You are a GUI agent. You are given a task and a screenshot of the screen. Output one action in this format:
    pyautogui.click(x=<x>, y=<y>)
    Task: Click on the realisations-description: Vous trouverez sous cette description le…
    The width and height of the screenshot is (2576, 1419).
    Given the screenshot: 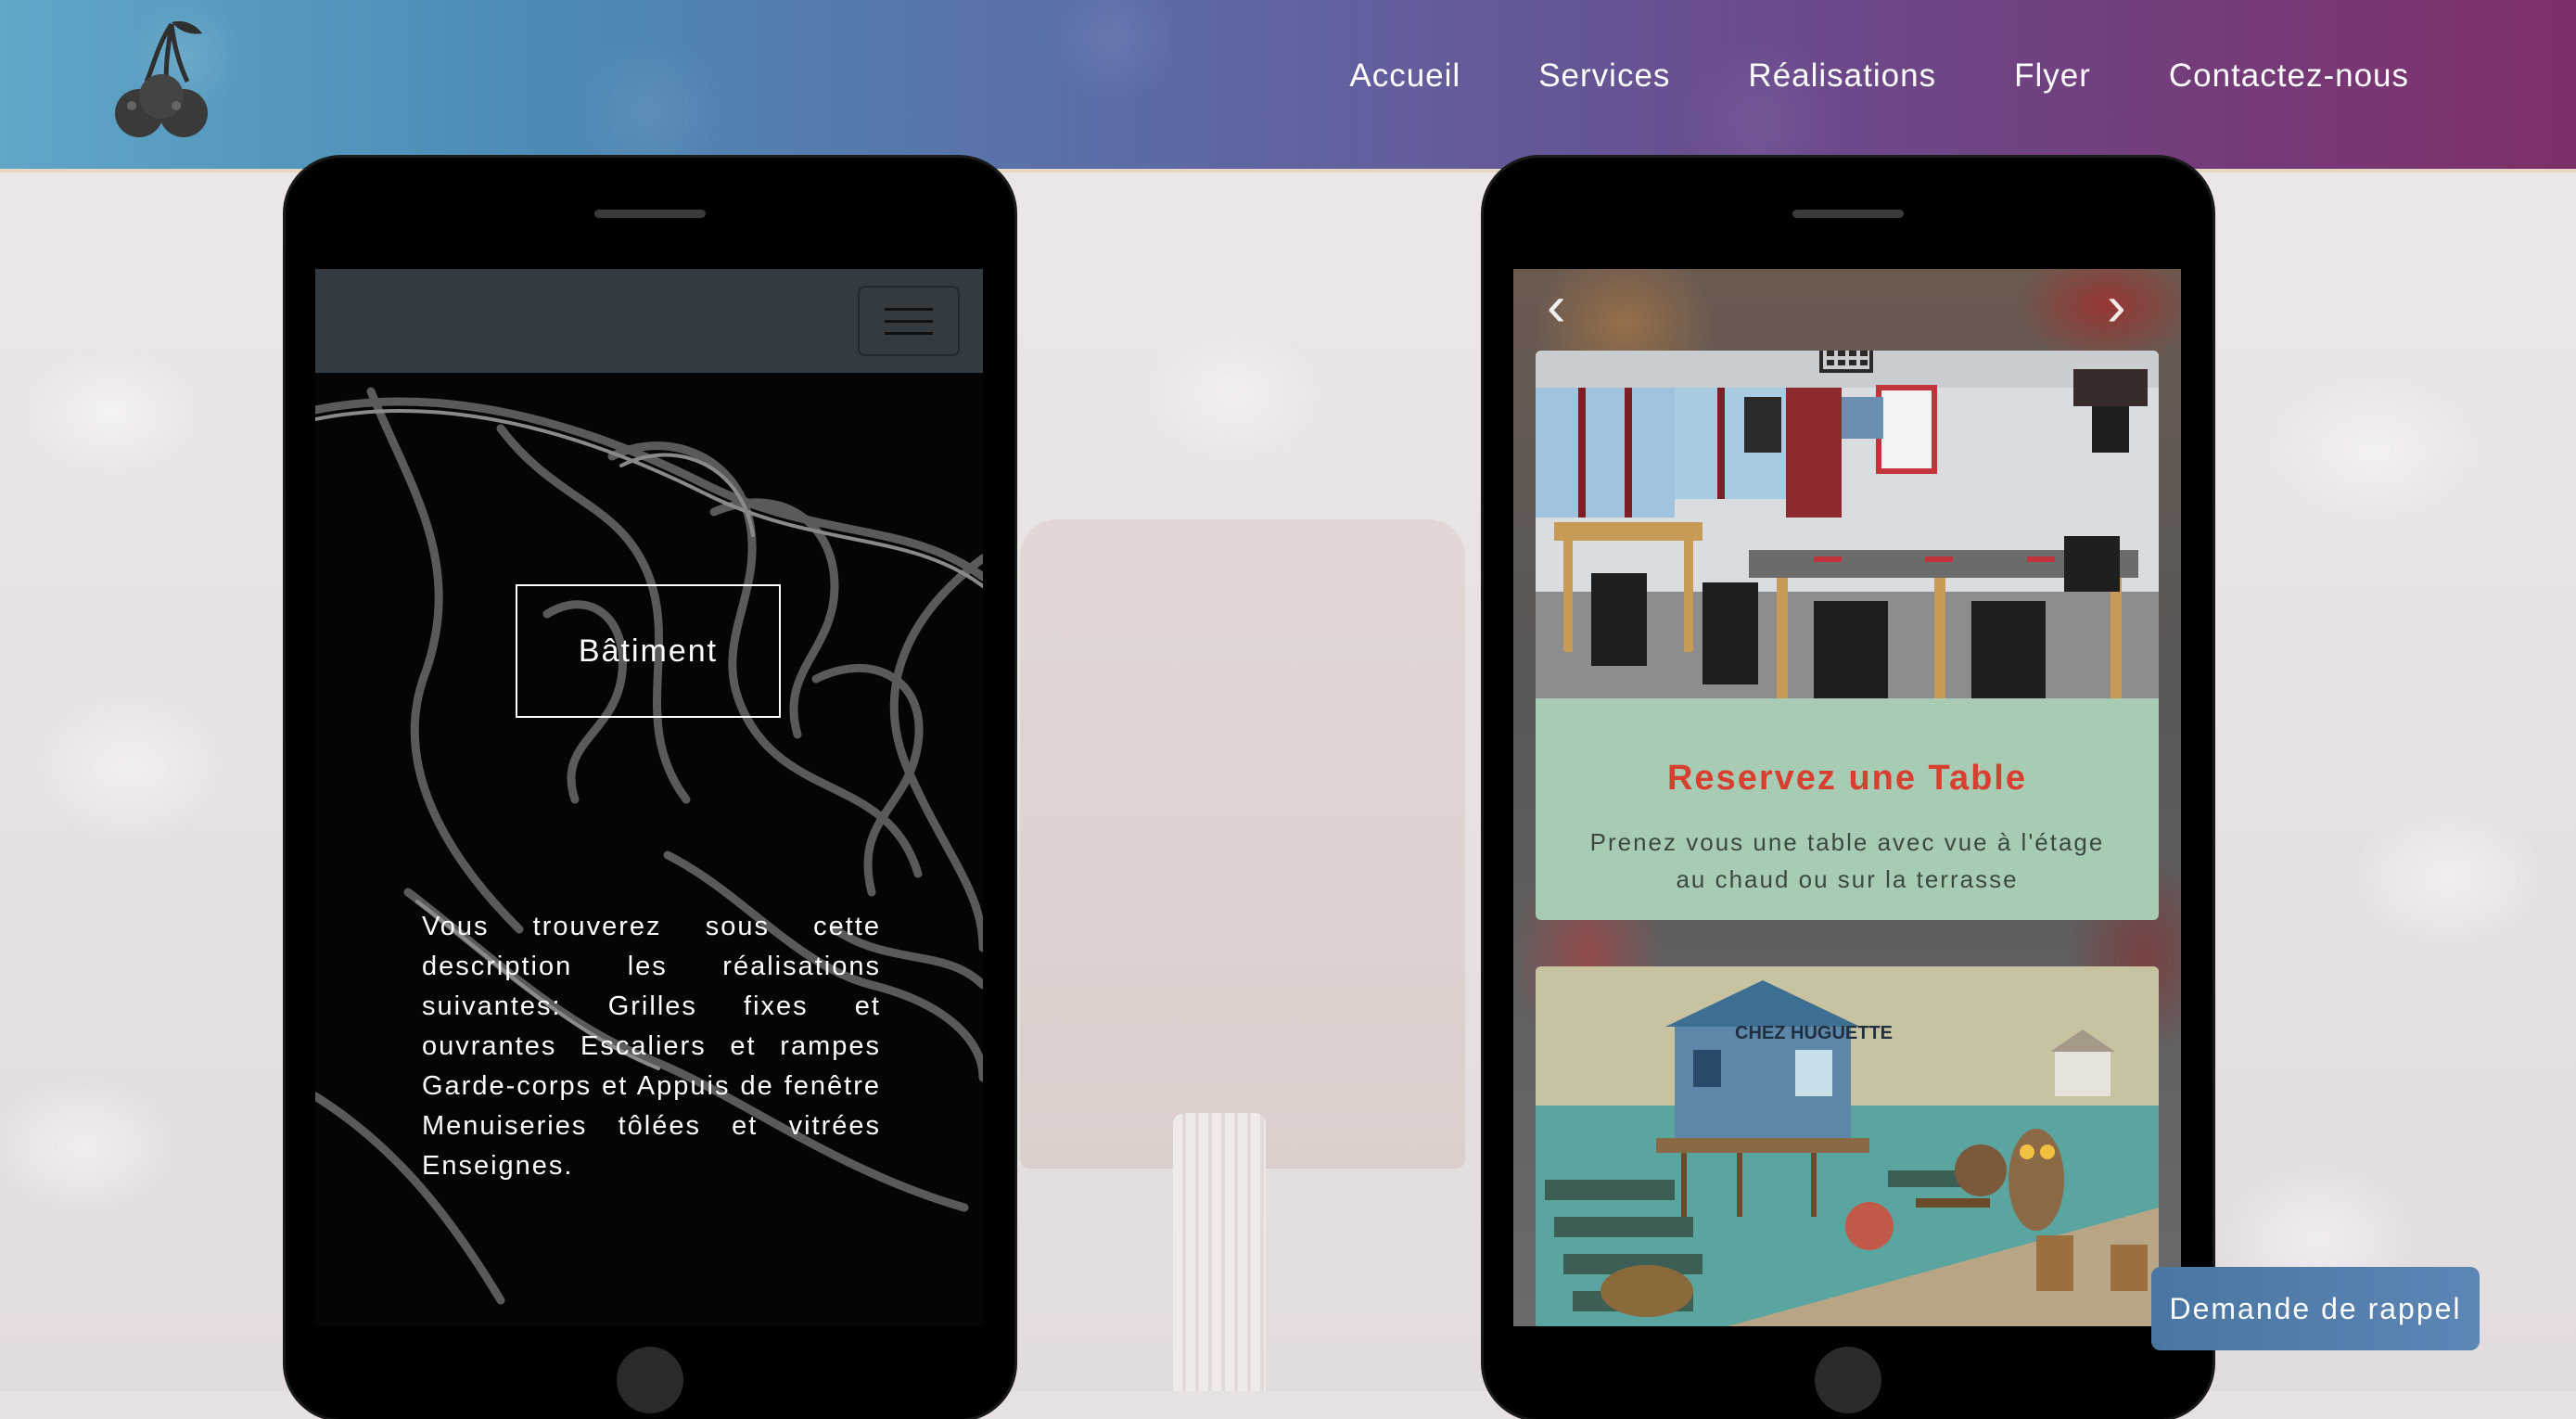 What is the action you would take?
    pyautogui.click(x=652, y=1046)
    